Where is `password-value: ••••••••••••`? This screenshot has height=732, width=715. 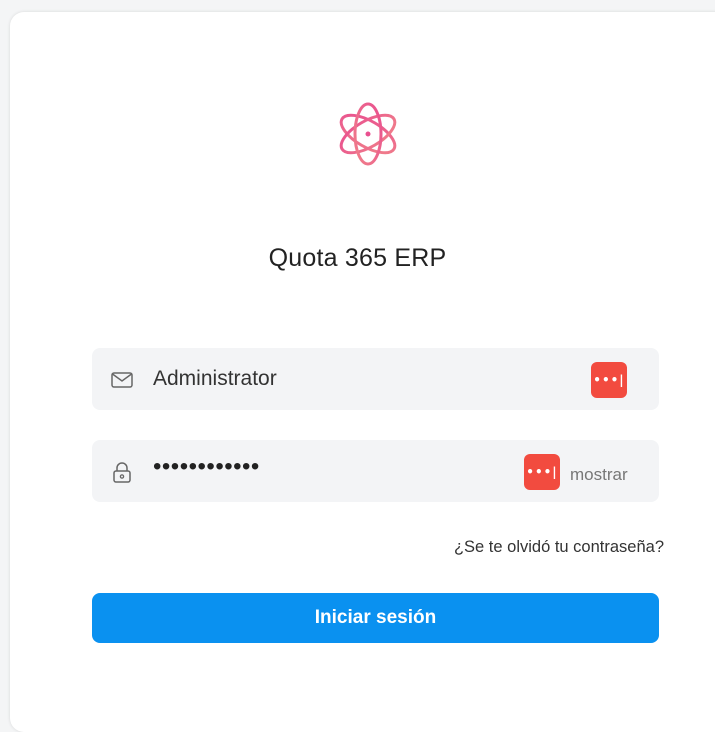
password-value: •••••••••••• is located at coordinates (206, 467).